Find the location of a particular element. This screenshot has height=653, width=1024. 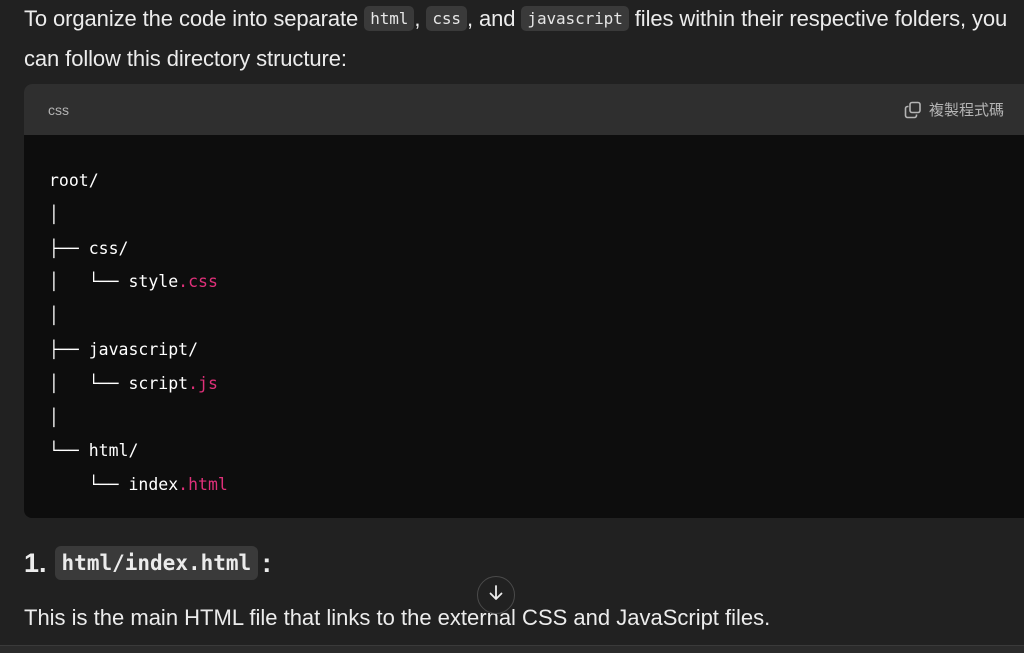

intro-text-1: To organize the code into separate is located at coordinates (194, 18).